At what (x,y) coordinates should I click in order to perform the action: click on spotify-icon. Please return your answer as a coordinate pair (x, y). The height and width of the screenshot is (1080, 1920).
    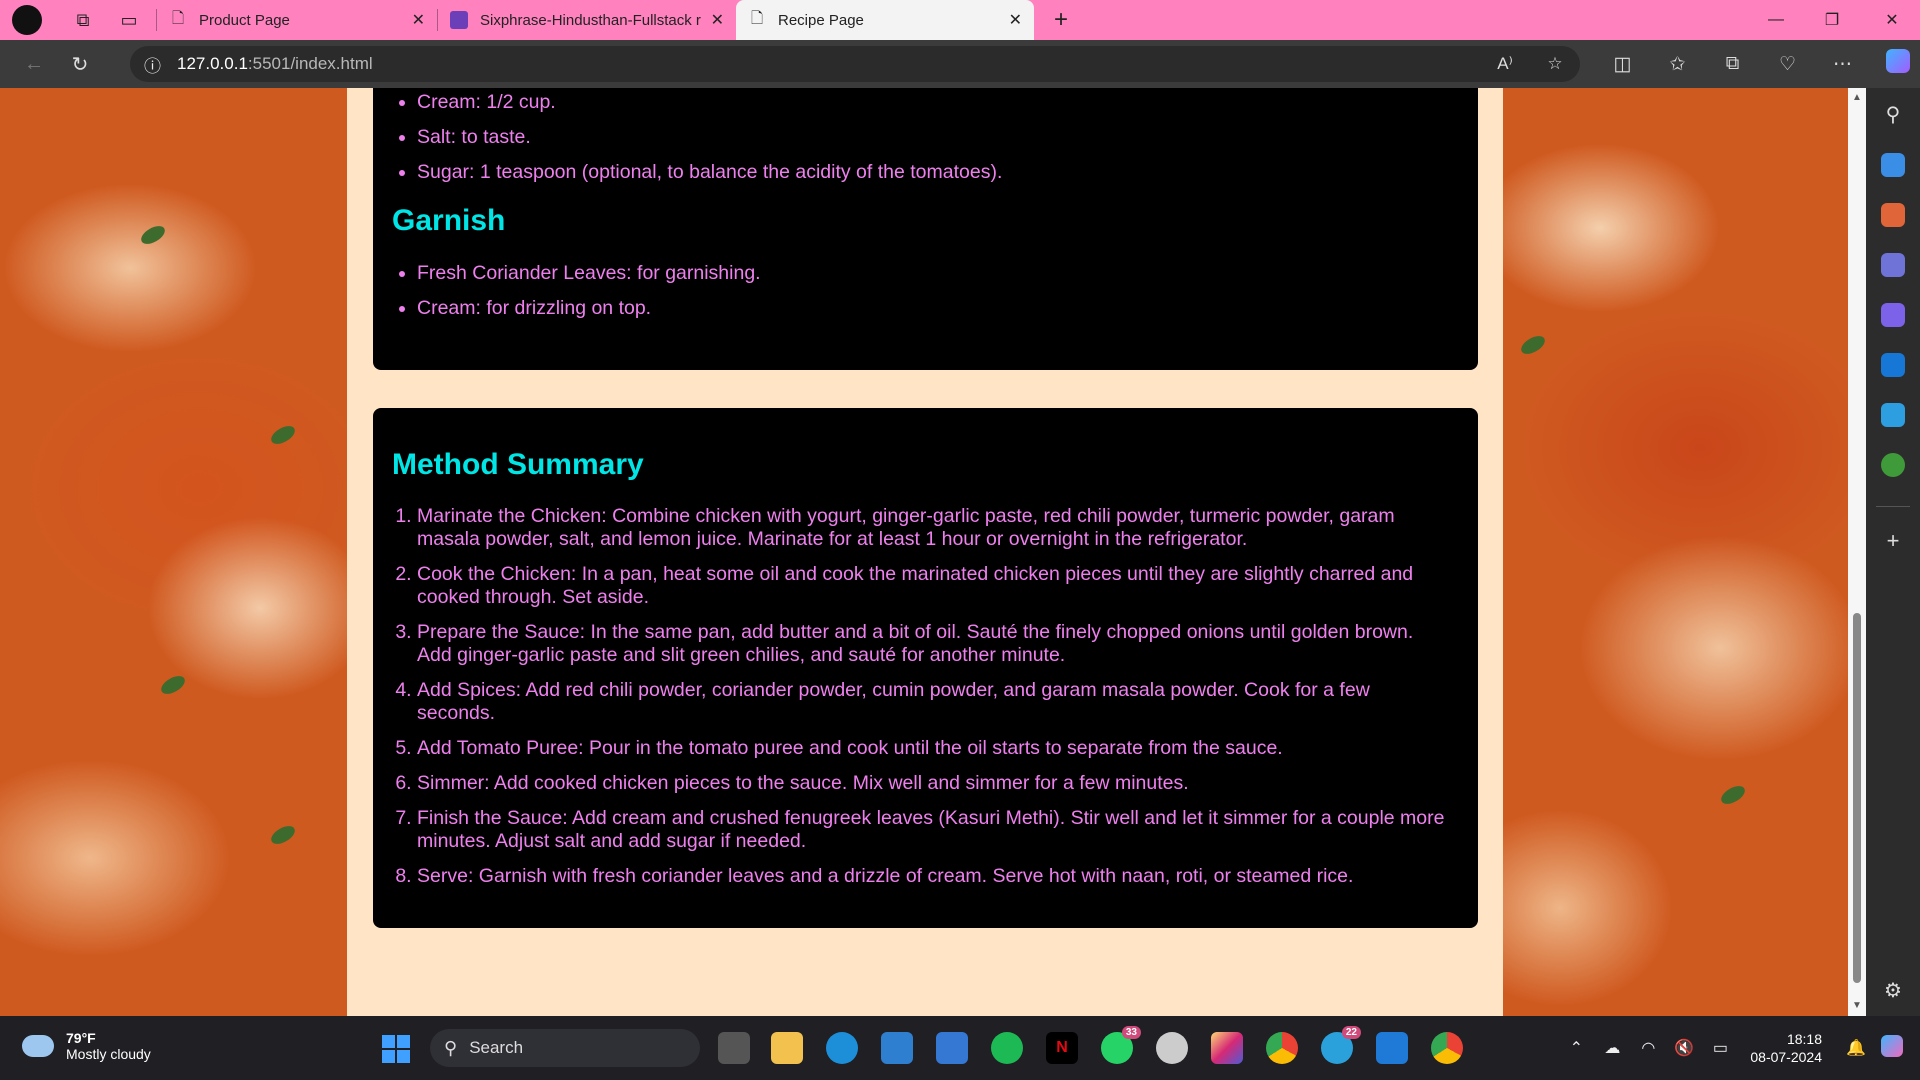
    Looking at the image, I should click on (1007, 1048).